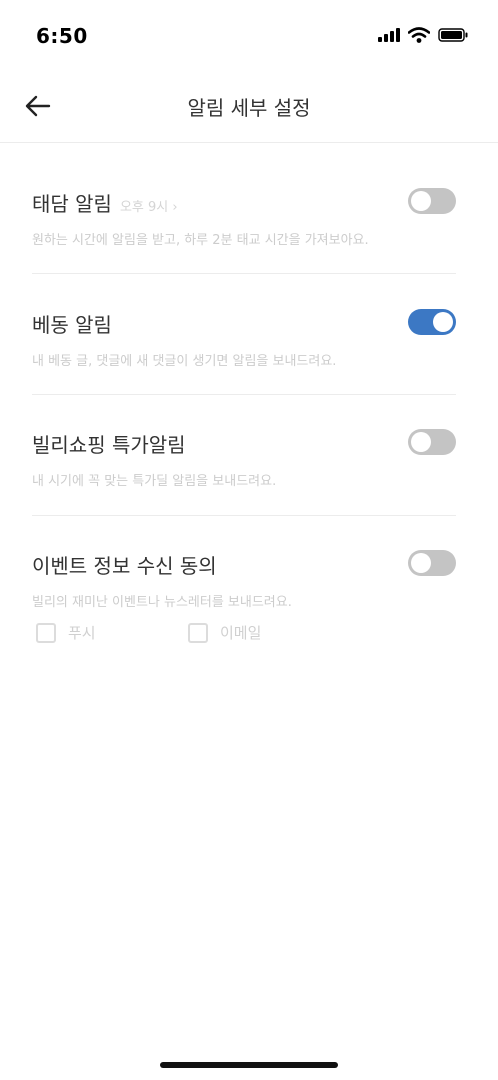 The height and width of the screenshot is (1080, 498). Describe the element at coordinates (244, 202) in the screenshot. I see `section-title-wrap: 태담 알림 오후 9시 ›` at that location.